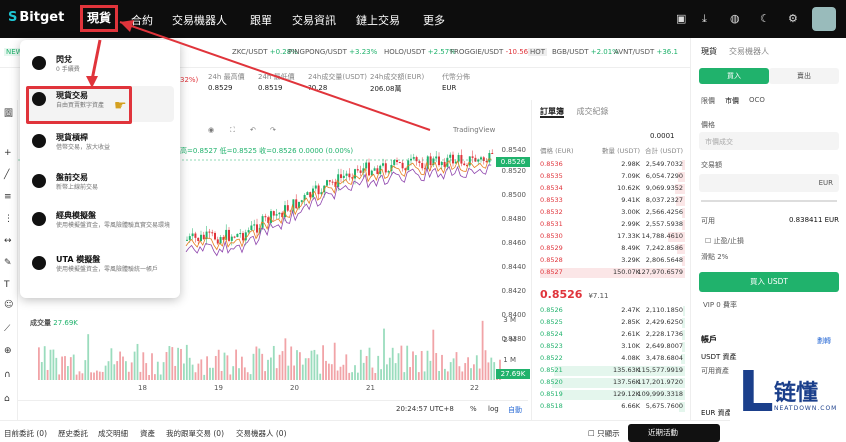 The image size is (846, 442). What do you see at coordinates (756, 392) in the screenshot?
I see `watermark-l-icon: L` at bounding box center [756, 392].